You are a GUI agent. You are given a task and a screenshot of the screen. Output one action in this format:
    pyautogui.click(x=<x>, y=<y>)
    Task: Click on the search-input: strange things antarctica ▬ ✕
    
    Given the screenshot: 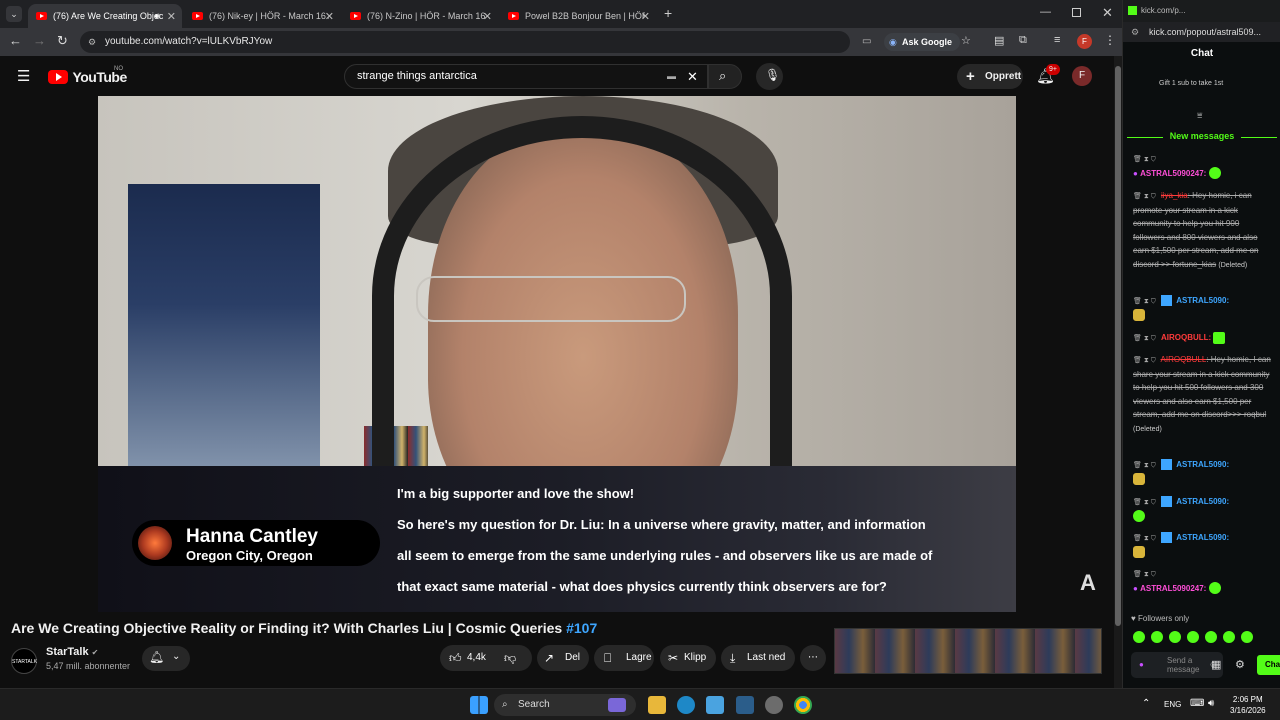 What is the action you would take?
    pyautogui.click(x=526, y=76)
    